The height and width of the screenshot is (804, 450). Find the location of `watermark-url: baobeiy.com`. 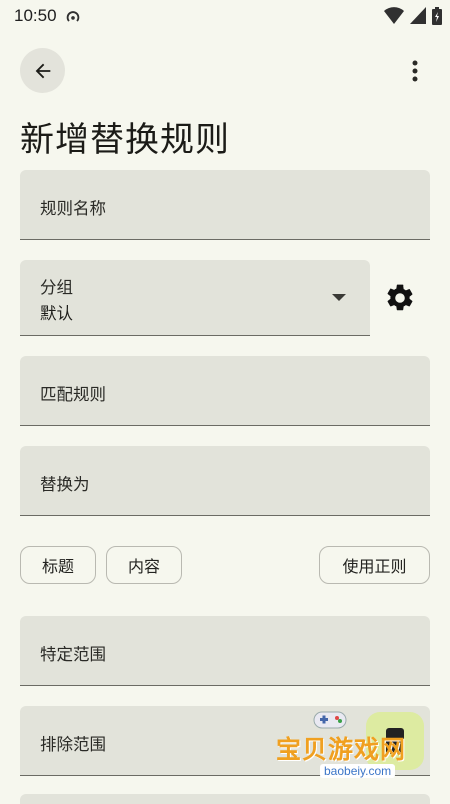

watermark-url: baobeiy.com is located at coordinates (358, 771).